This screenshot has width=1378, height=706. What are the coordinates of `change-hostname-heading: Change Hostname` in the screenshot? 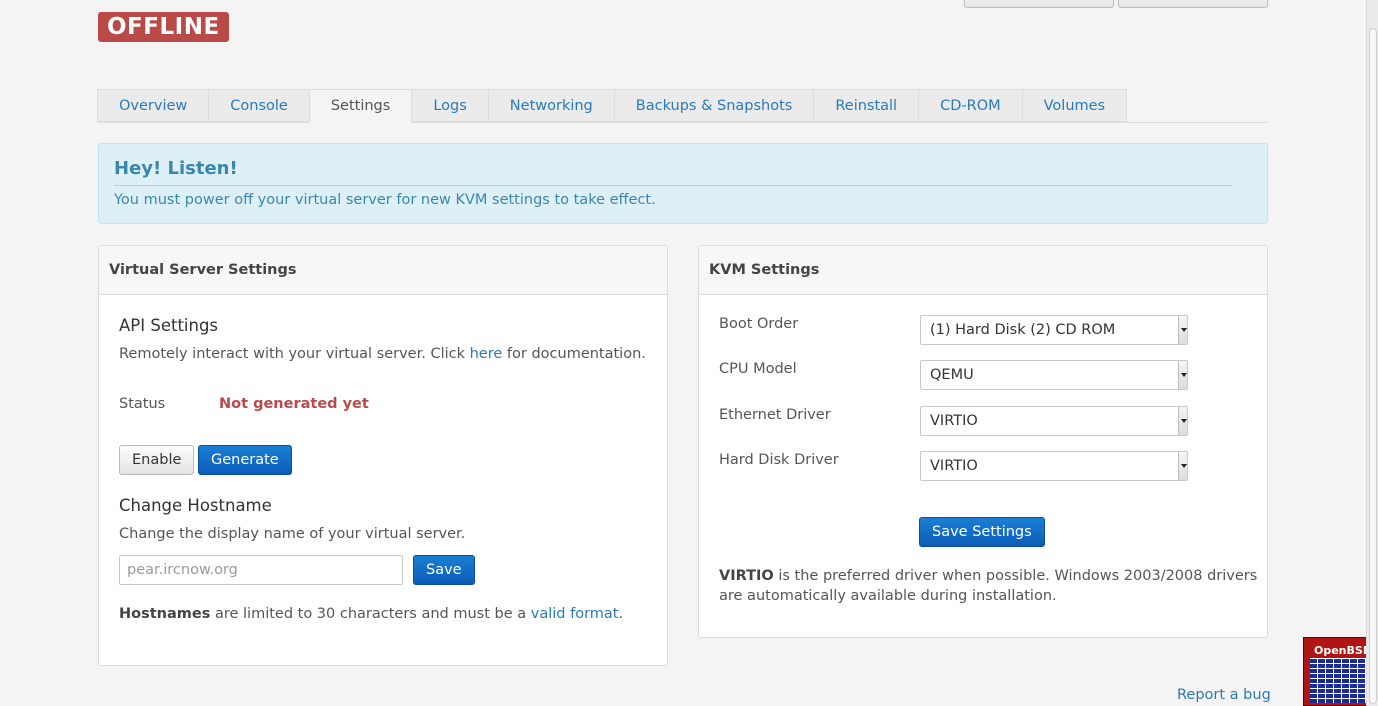 It's located at (195, 505).